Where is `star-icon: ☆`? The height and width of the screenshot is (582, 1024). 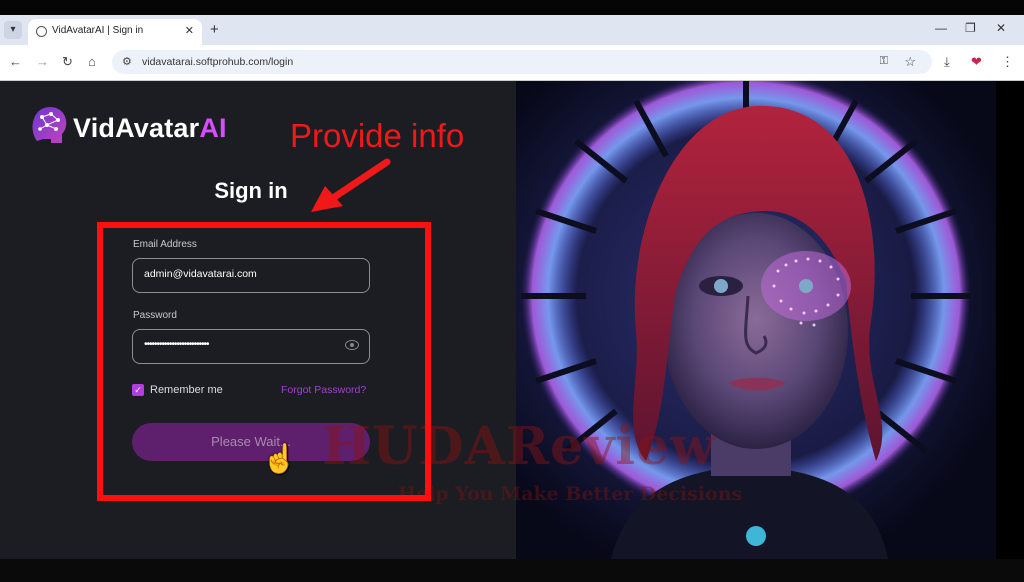
star-icon: ☆ is located at coordinates (910, 62).